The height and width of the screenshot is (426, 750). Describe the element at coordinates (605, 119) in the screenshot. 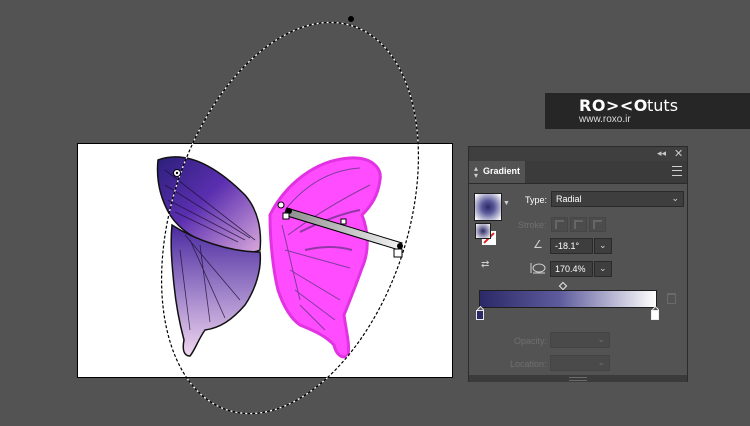

I see `watermark-url: www.roxo.ir` at that location.